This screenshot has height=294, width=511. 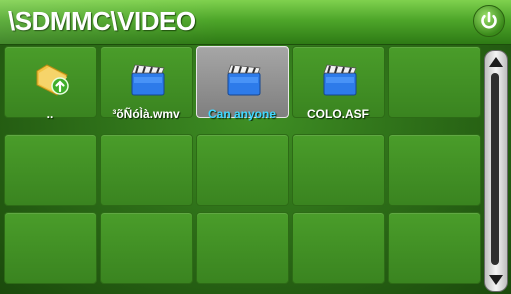 I want to click on power-button, so click(x=489, y=21).